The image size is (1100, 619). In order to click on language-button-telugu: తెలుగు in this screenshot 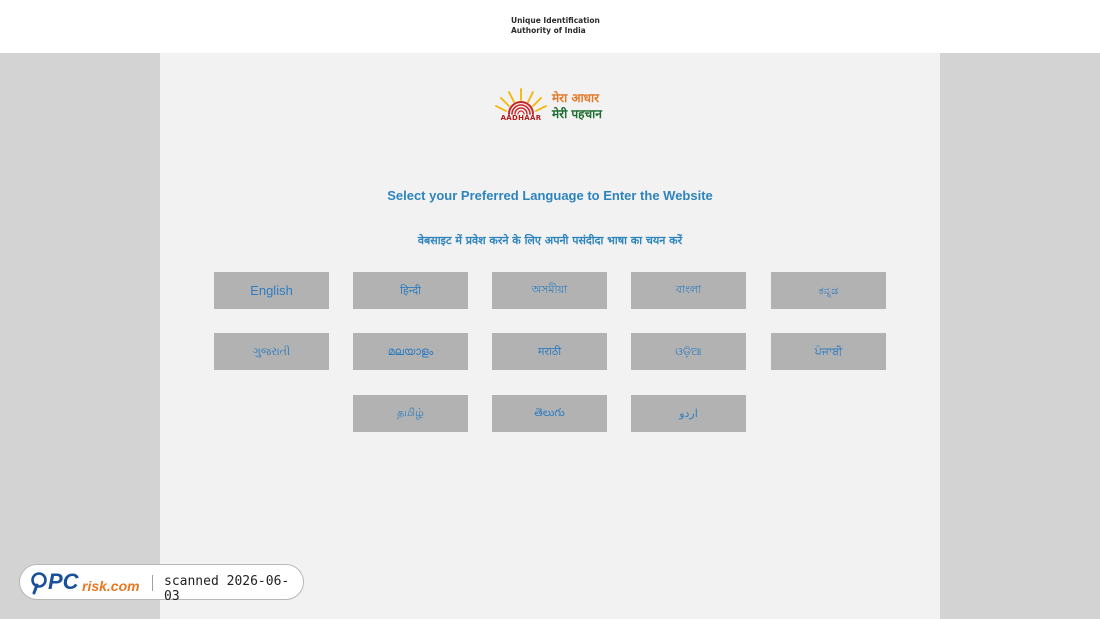, I will do `click(549, 413)`.